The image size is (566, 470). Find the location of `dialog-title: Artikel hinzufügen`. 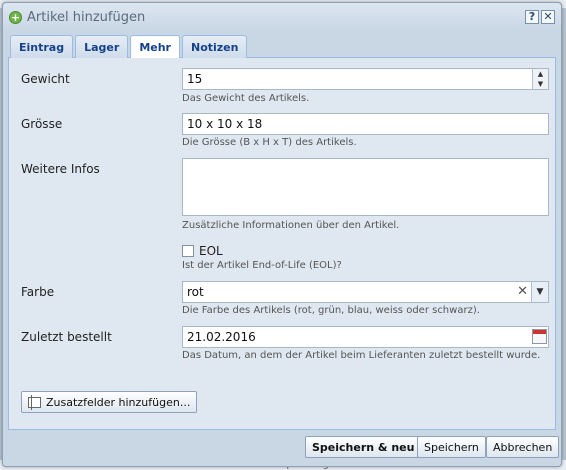

dialog-title: Artikel hinzufügen is located at coordinates (86, 17).